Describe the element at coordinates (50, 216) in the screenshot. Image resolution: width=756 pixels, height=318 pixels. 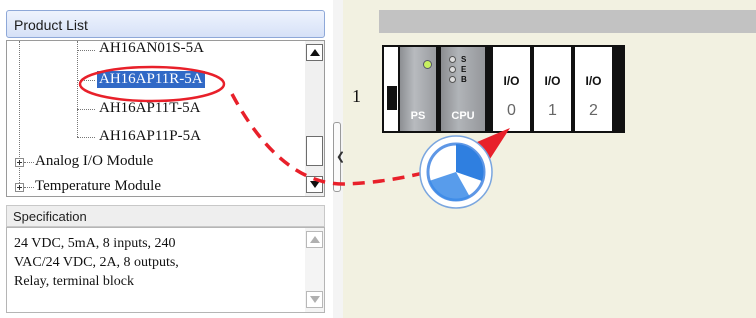
I see `specification-title: Specification` at that location.